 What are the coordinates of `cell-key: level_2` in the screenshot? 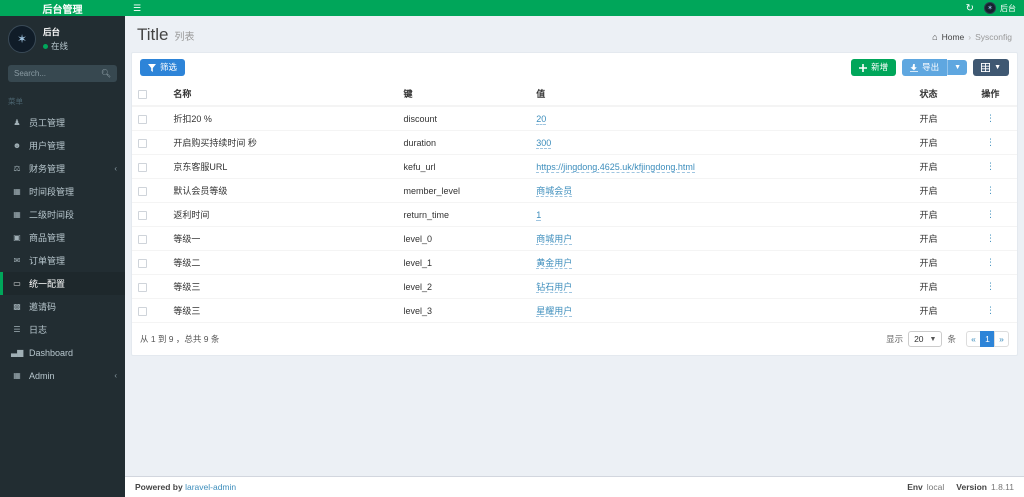 It's located at (464, 286).